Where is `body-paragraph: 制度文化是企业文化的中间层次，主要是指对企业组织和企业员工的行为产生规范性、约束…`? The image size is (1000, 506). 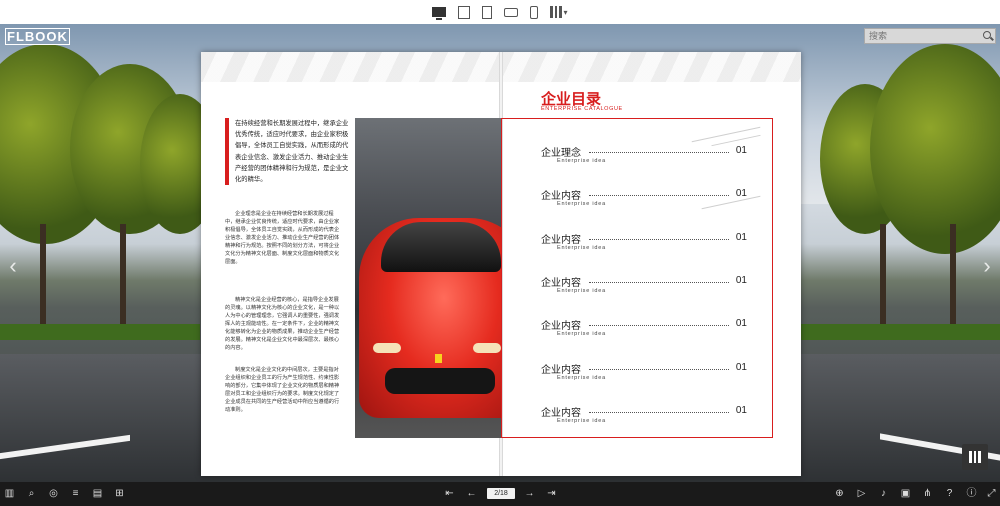 body-paragraph: 制度文化是企业文化的中间层次，主要是指对企业组织和企业员工的行为产生规范性、约束… is located at coordinates (282, 390).